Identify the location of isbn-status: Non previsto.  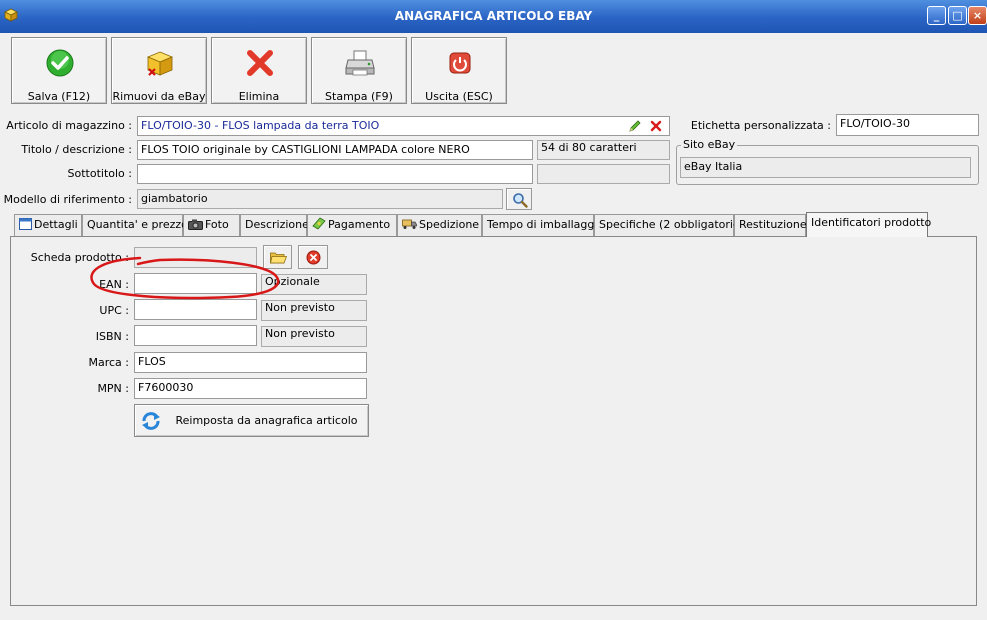
(314, 336).